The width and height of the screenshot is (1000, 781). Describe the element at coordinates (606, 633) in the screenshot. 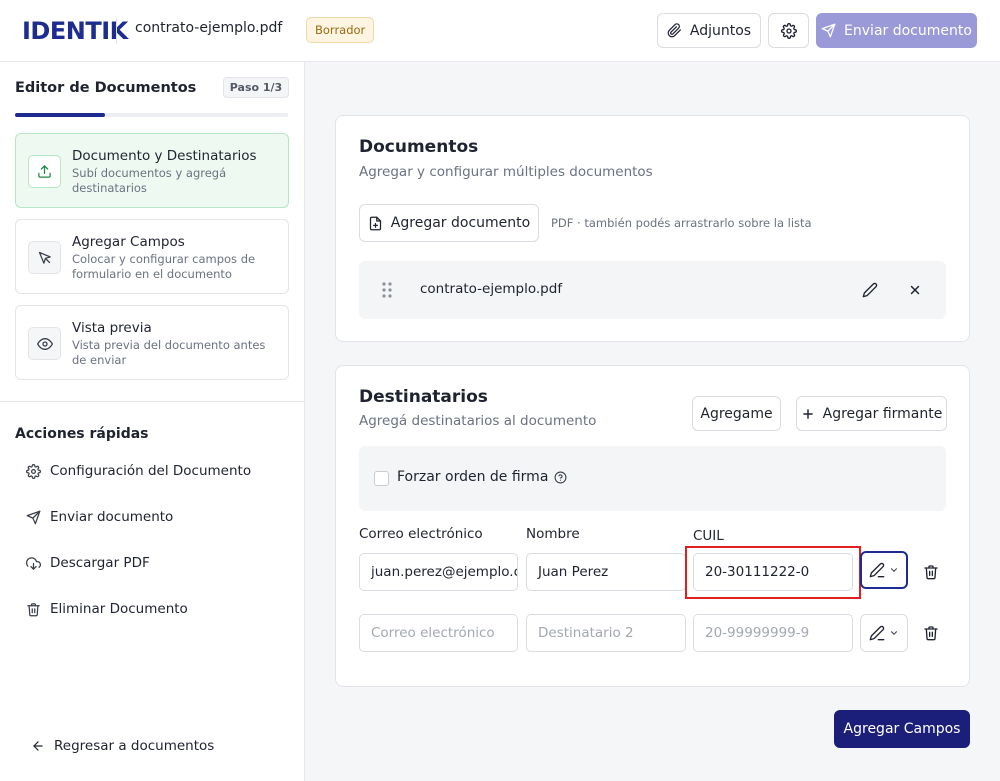

I see `recipient-2-name-input: Destinatario 2` at that location.